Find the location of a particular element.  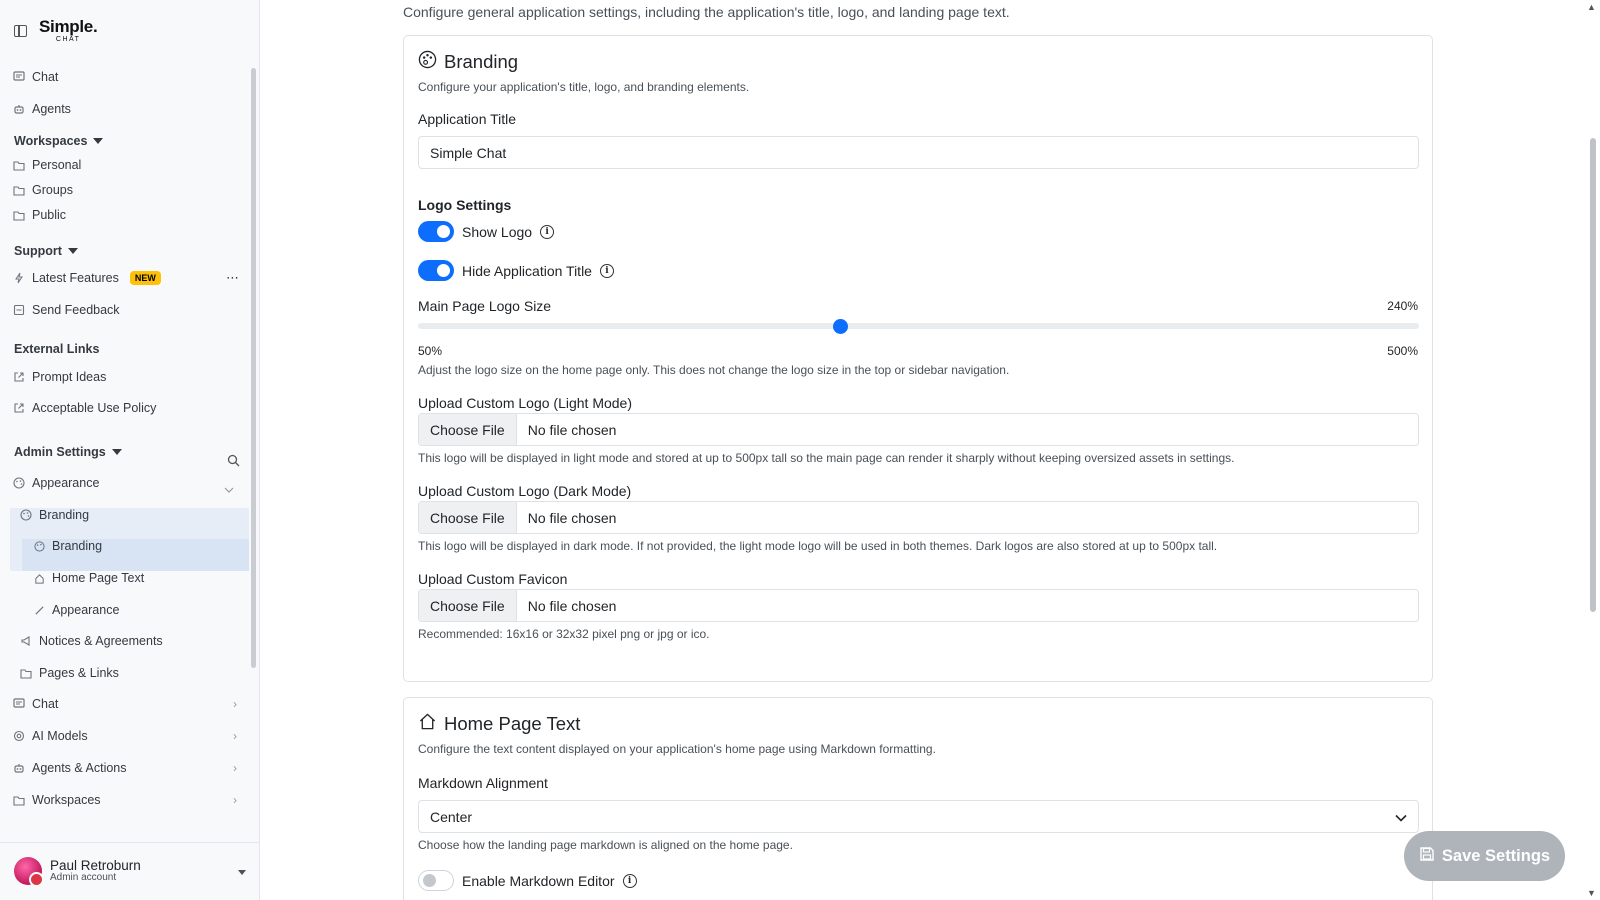

workspaces-section-header: Workspaces is located at coordinates (59, 141).